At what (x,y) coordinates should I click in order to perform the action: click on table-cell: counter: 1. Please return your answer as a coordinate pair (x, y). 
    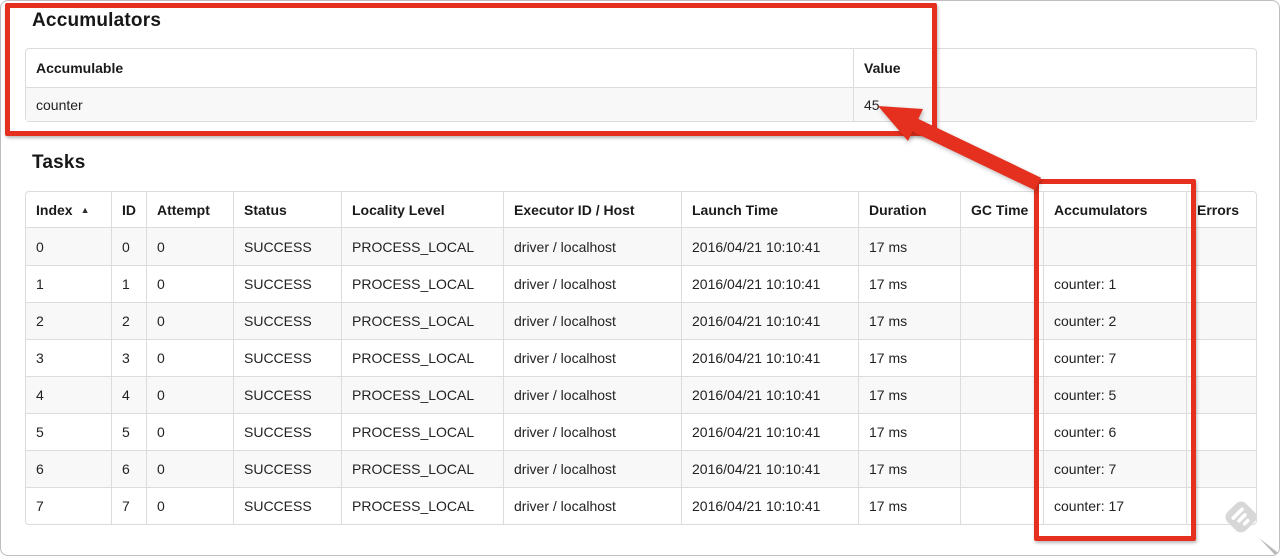
    Looking at the image, I should click on (1114, 283).